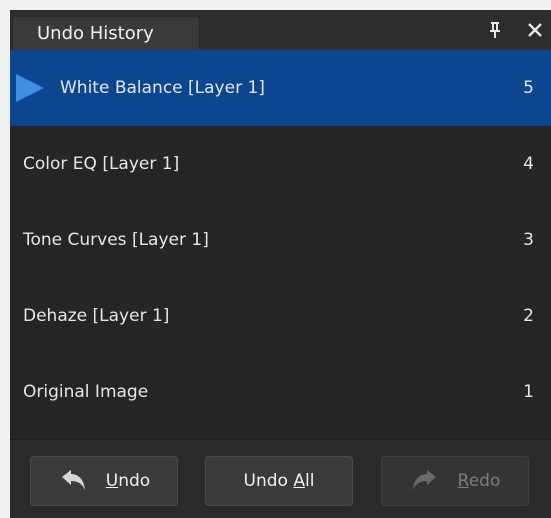  What do you see at coordinates (128, 481) in the screenshot?
I see `undo-button-label: Undo` at bounding box center [128, 481].